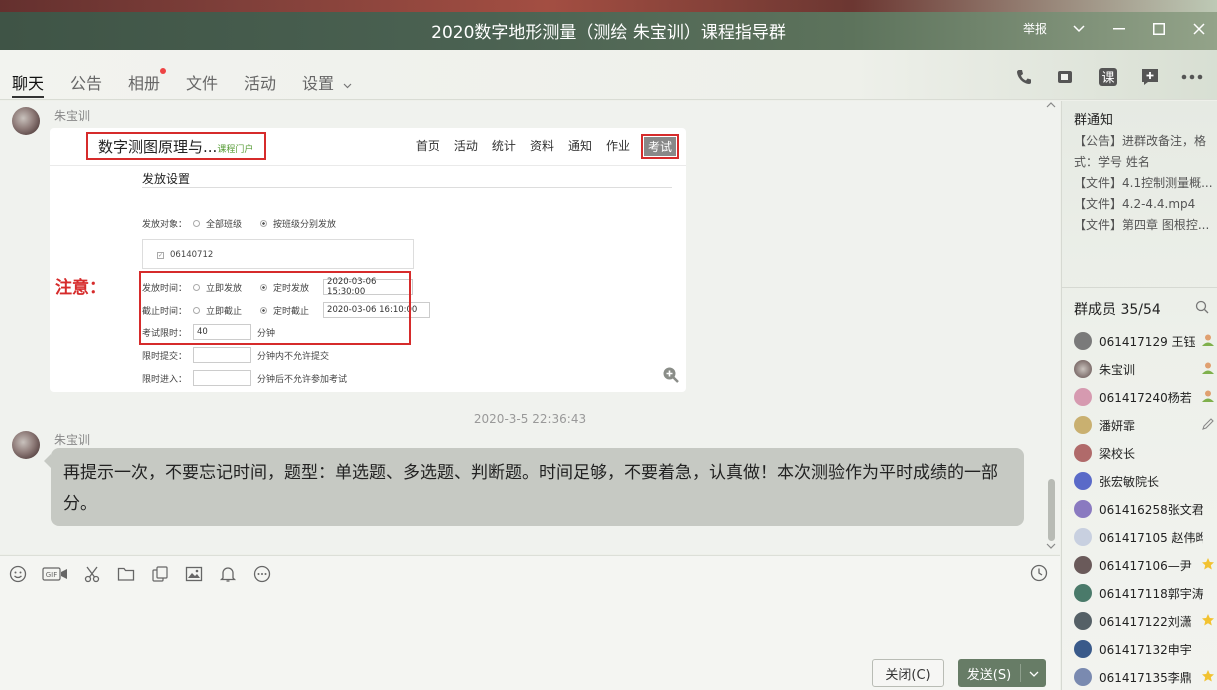 This screenshot has height=690, width=1217. What do you see at coordinates (160, 574) in the screenshot?
I see `sticker-icon` at bounding box center [160, 574].